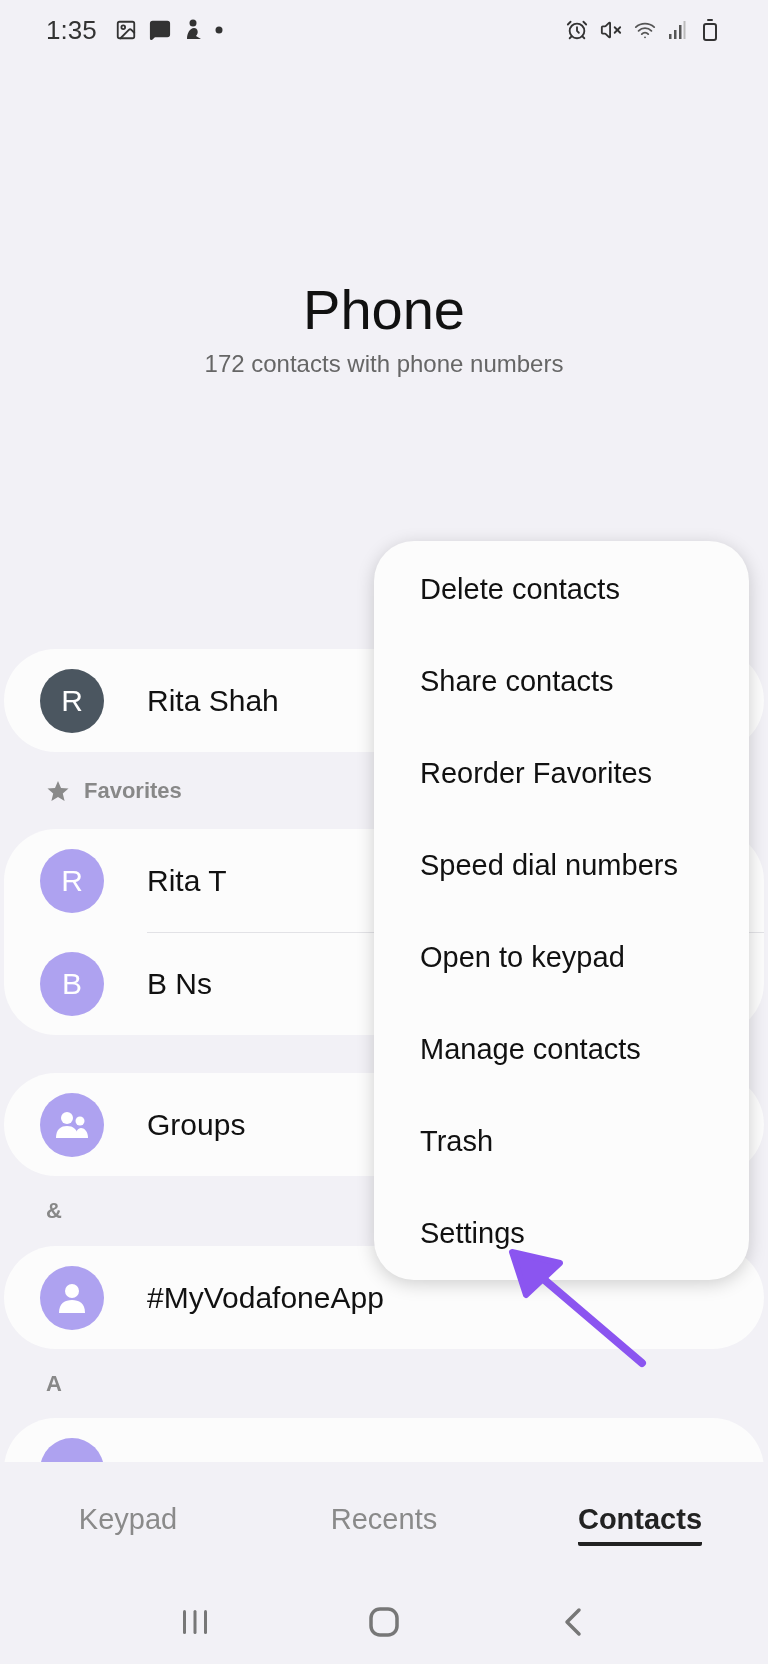  I want to click on menu-item: Open to keypad, so click(561, 957).